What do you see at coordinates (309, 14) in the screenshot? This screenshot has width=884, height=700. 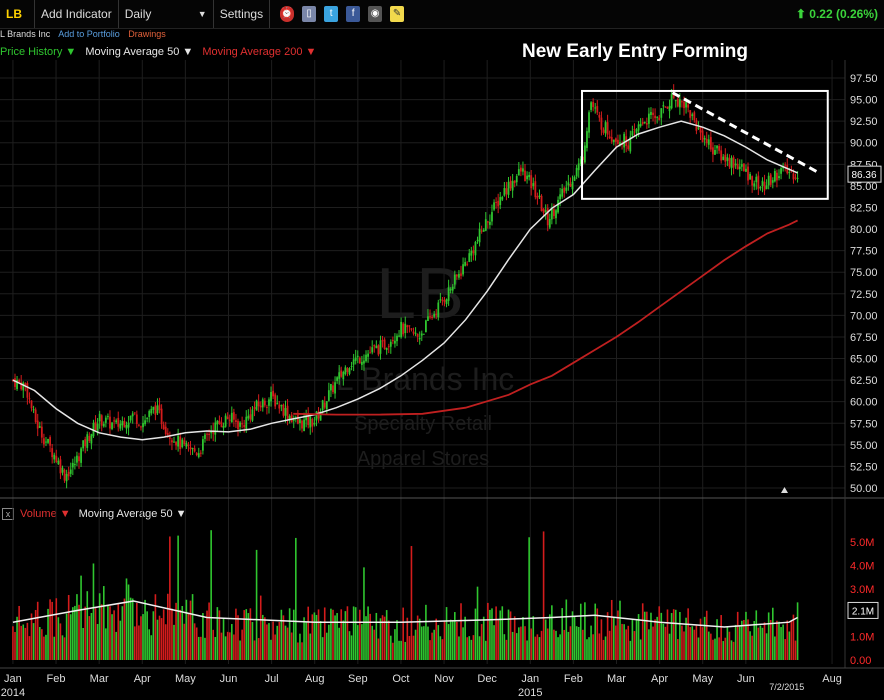 I see `mobile-icon: ▯` at bounding box center [309, 14].